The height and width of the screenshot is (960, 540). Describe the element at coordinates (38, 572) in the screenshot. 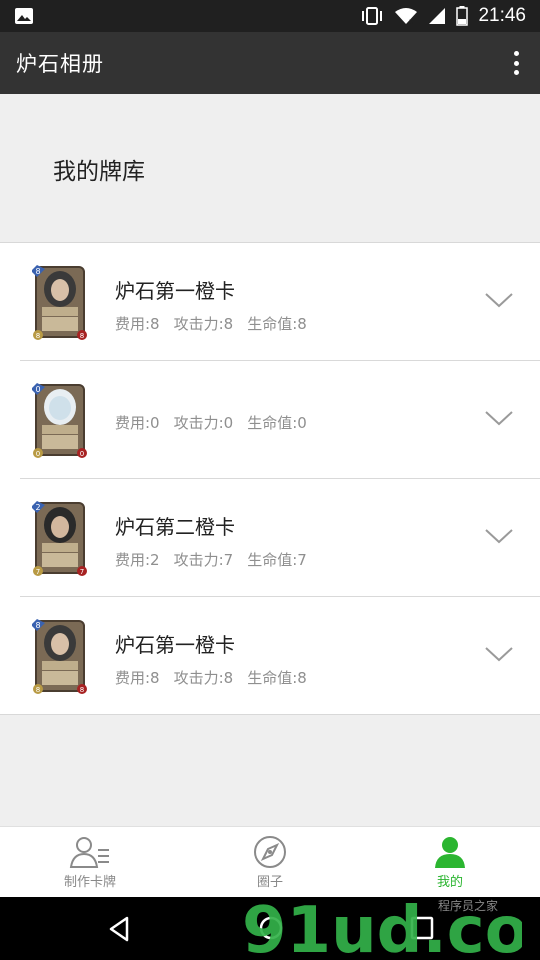

I see `card-attack-gem: 7` at that location.